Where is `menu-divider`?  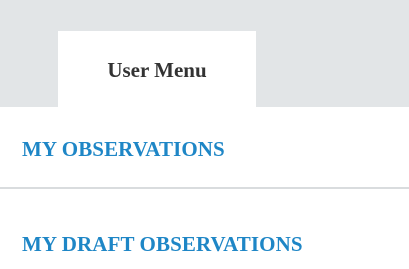
menu-divider is located at coordinates (204, 188).